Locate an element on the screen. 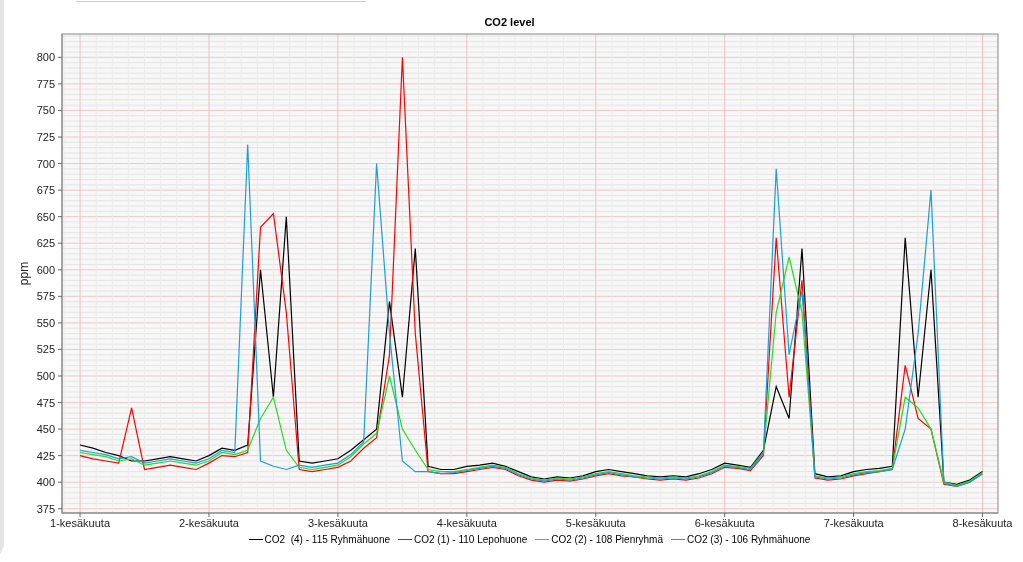 This screenshot has height=562, width=1023. y-tick-label: 750 is located at coordinates (45, 110).